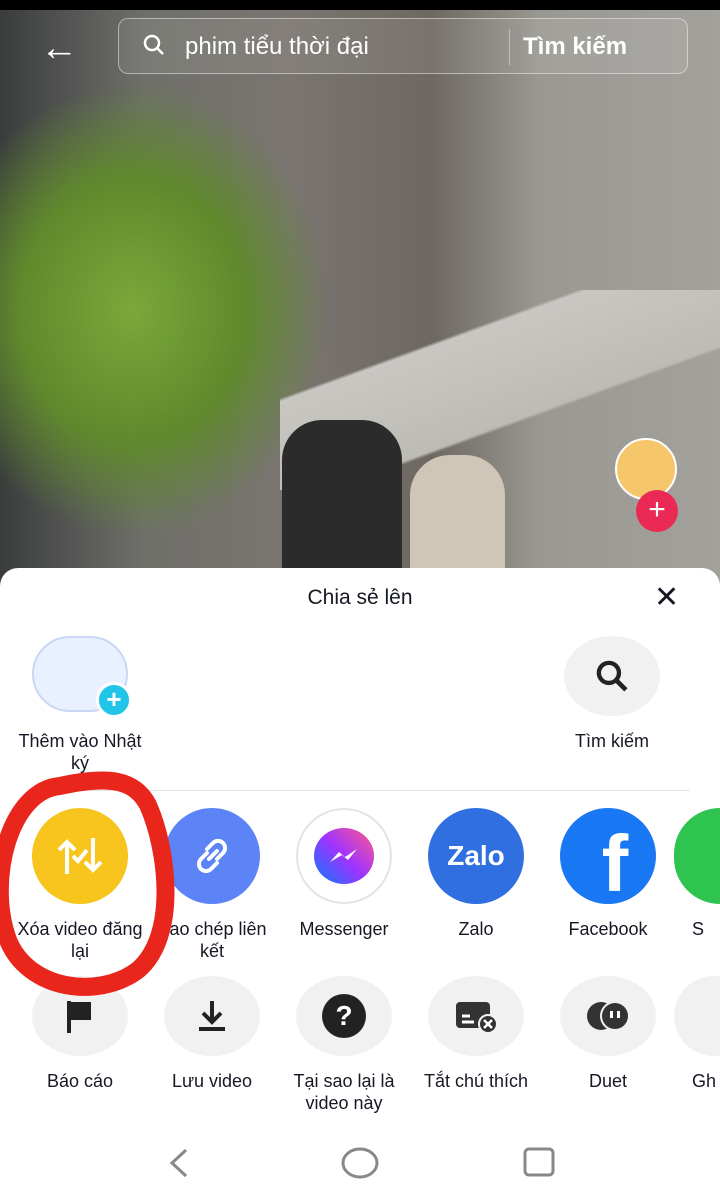 This screenshot has height=1200, width=720. I want to click on sms-icon, so click(697, 856).